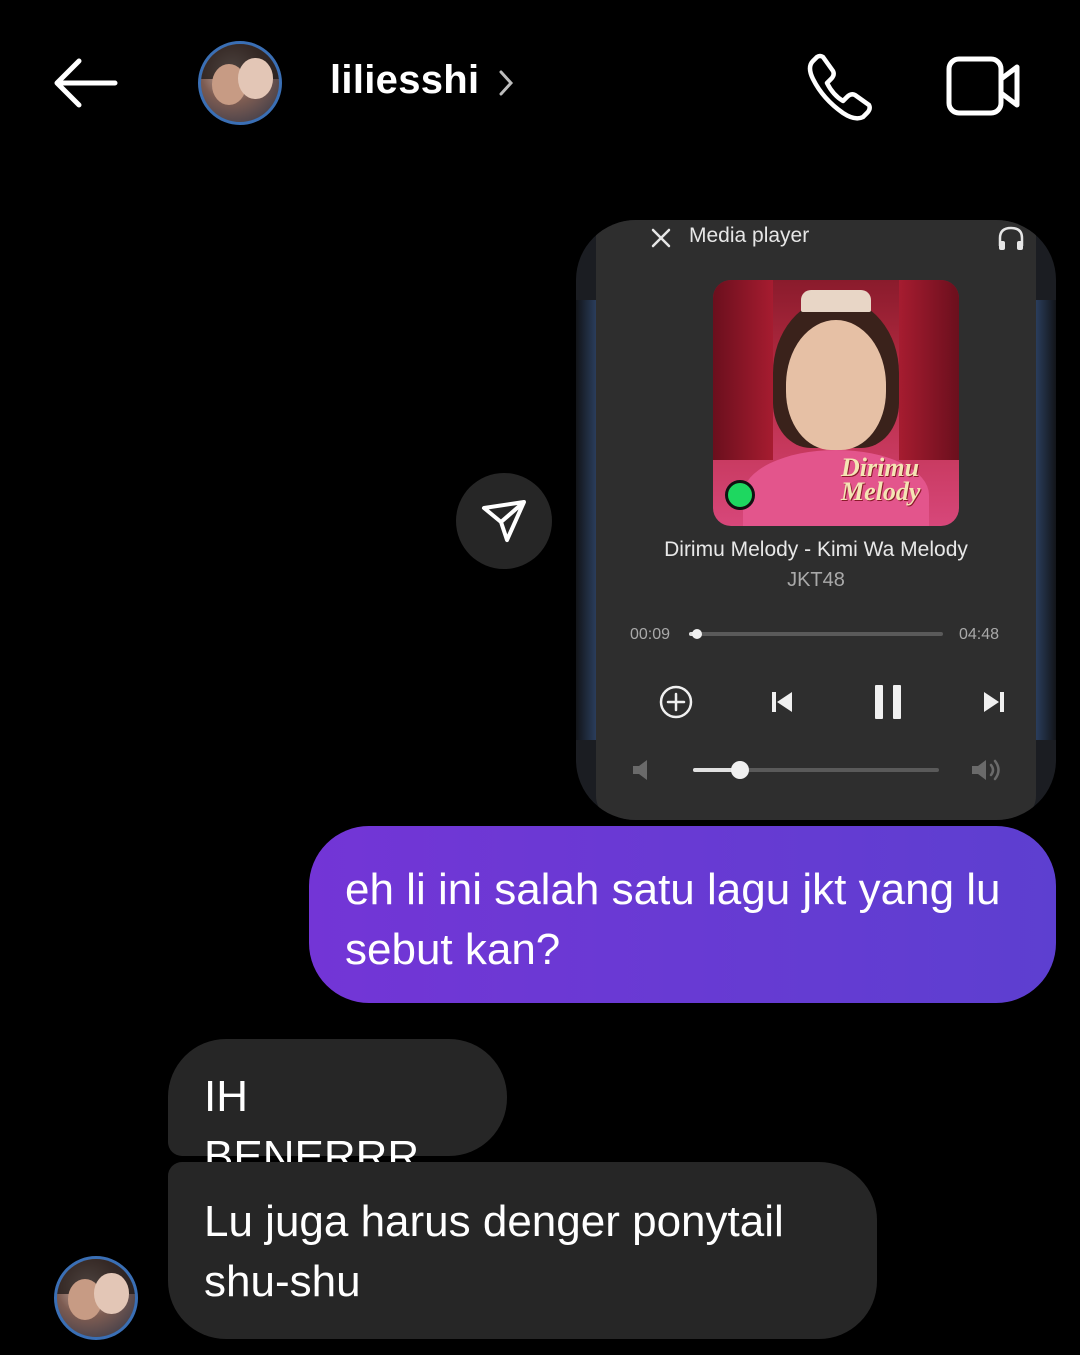  What do you see at coordinates (836, 403) in the screenshot?
I see `album-art: Dirimu Melody` at bounding box center [836, 403].